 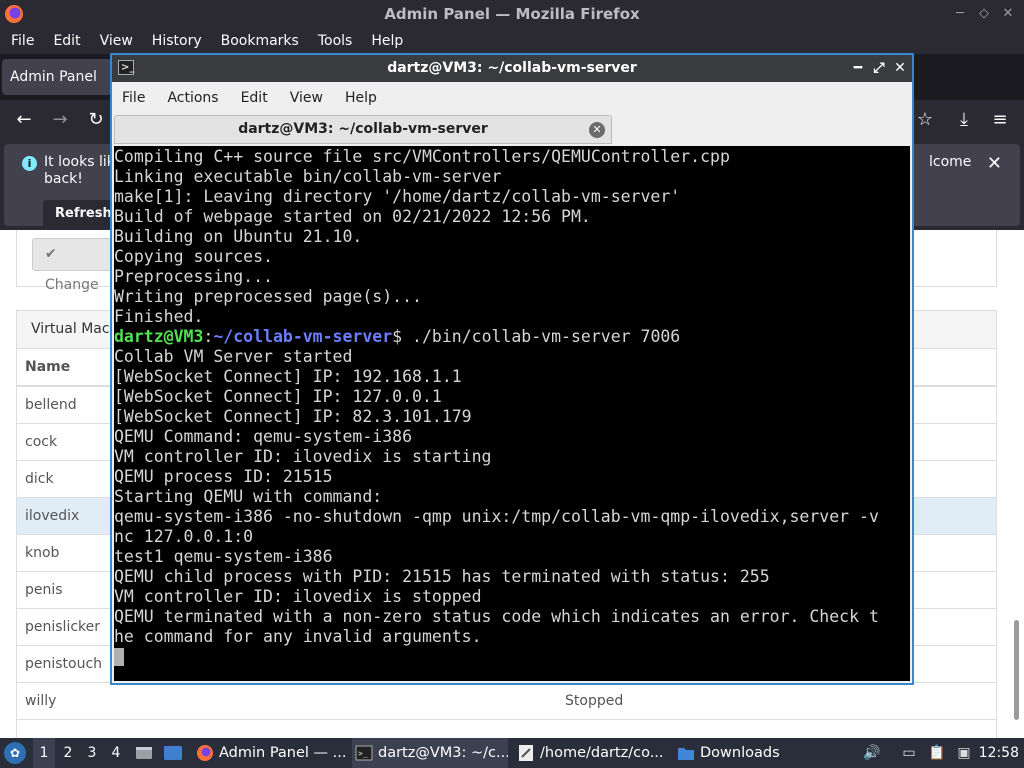 What do you see at coordinates (44, 753) in the screenshot?
I see `workspace-1: 1` at bounding box center [44, 753].